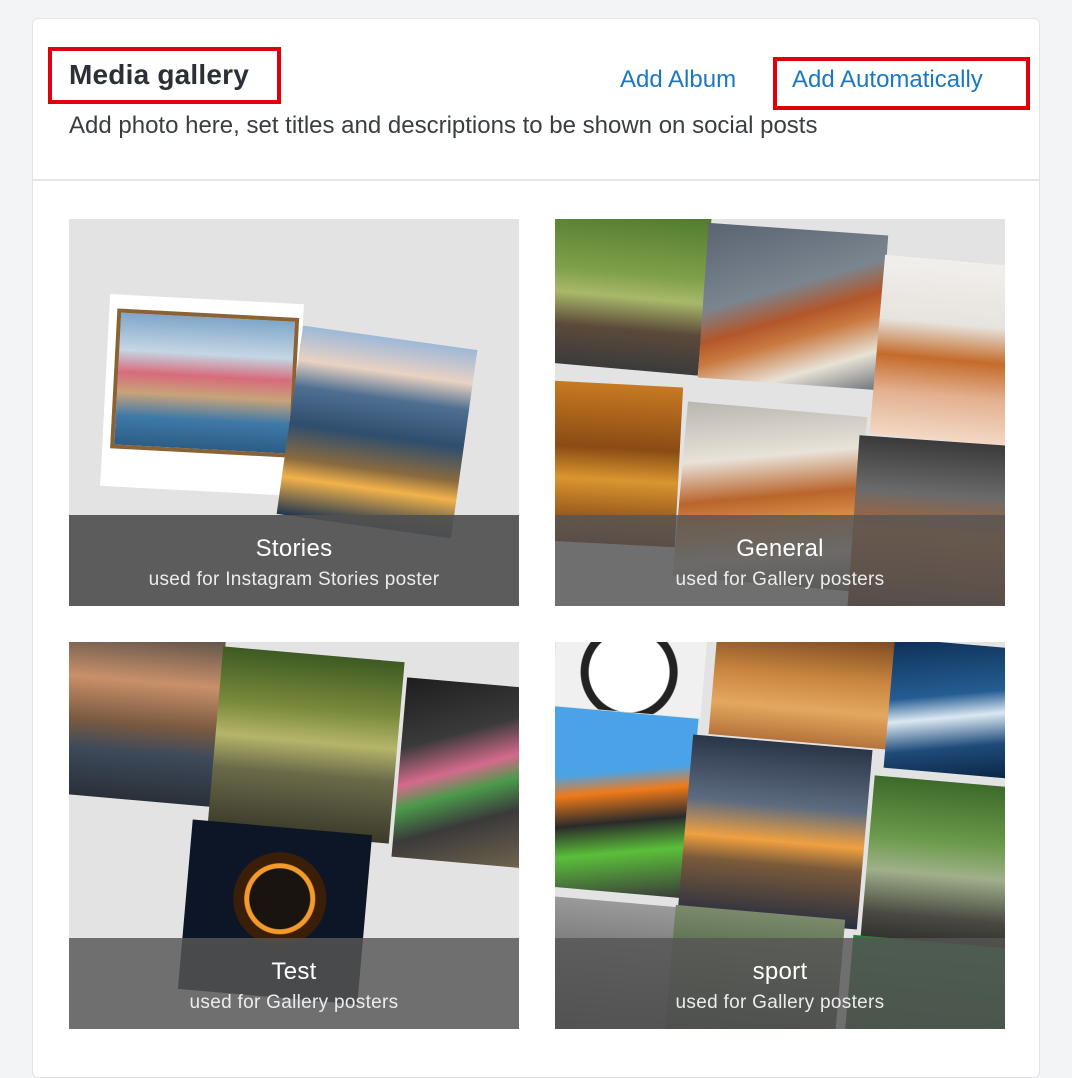 This screenshot has width=1072, height=1078. I want to click on add-album-link: Add Album, so click(678, 80).